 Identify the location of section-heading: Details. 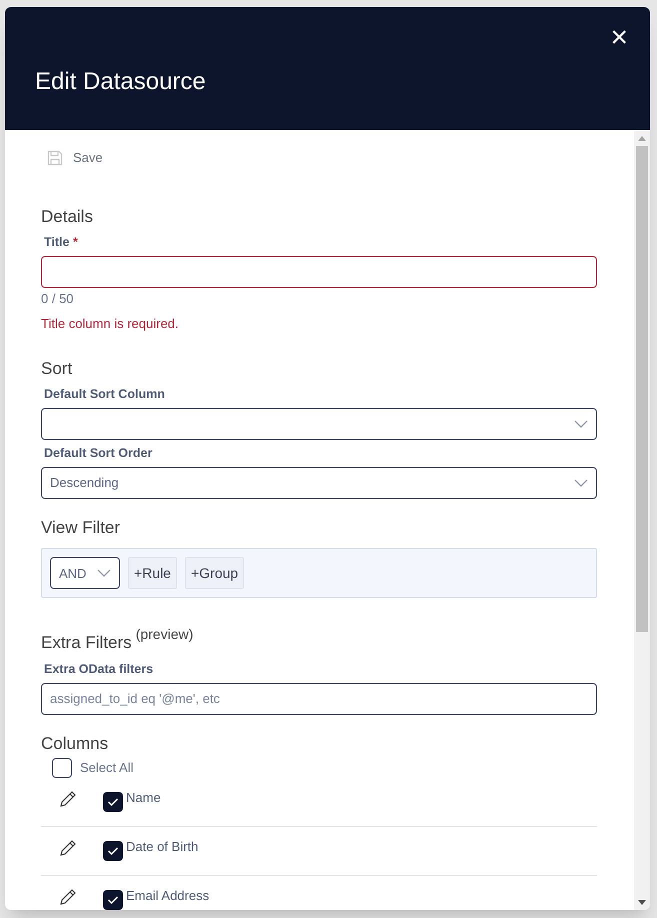
(67, 217).